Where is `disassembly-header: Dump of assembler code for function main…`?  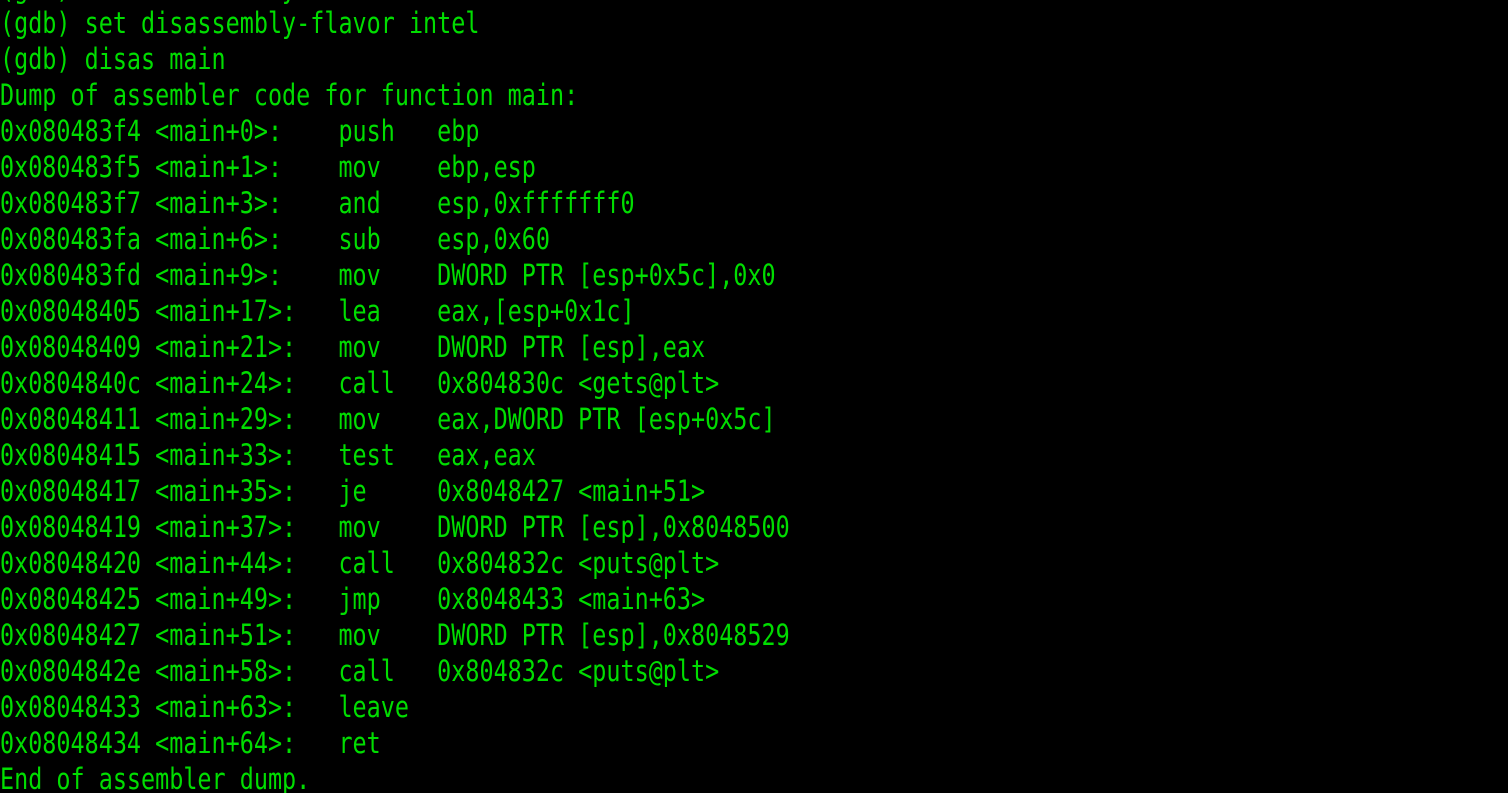 disassembly-header: Dump of assembler code for function main… is located at coordinates (289, 95).